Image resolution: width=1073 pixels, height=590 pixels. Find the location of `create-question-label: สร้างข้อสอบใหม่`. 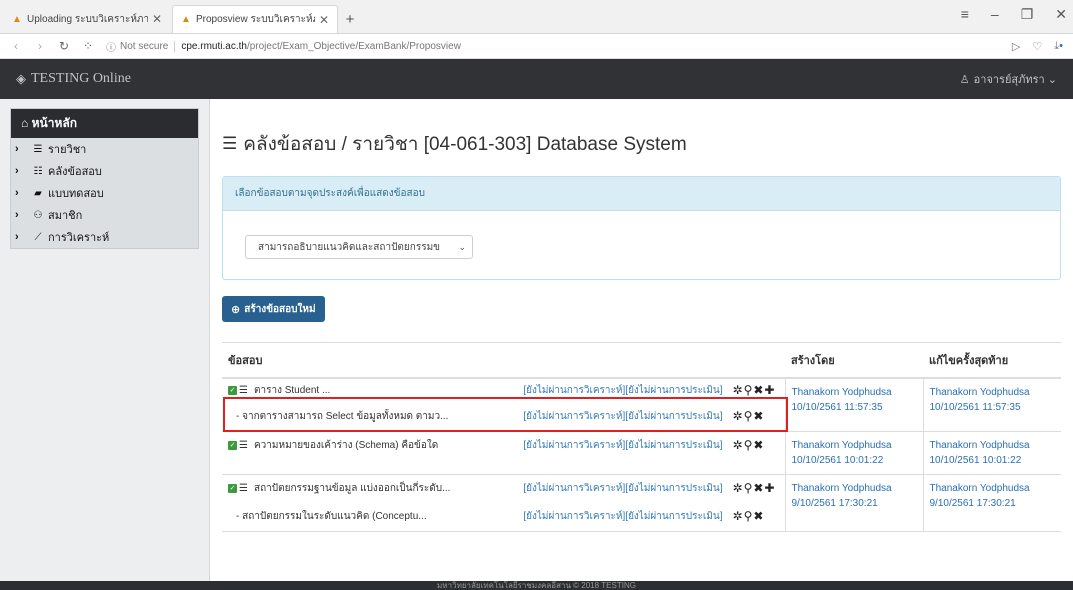

create-question-label: สร้างข้อสอบใหม่ is located at coordinates (280, 309).